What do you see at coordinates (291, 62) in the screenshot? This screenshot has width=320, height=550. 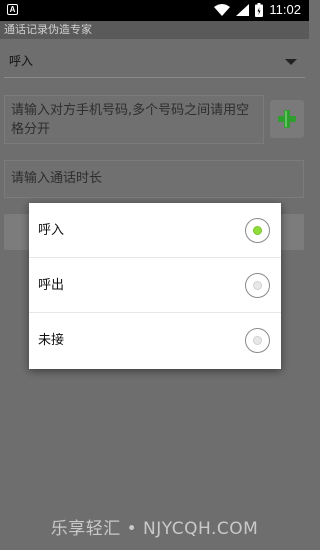 I see `dropdown-arrow-icon` at bounding box center [291, 62].